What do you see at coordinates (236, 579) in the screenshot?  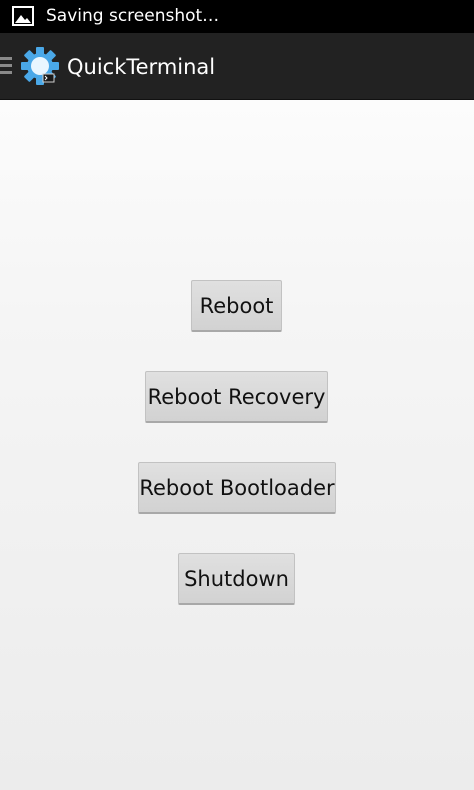 I see `shutdown-button: Shutdown` at bounding box center [236, 579].